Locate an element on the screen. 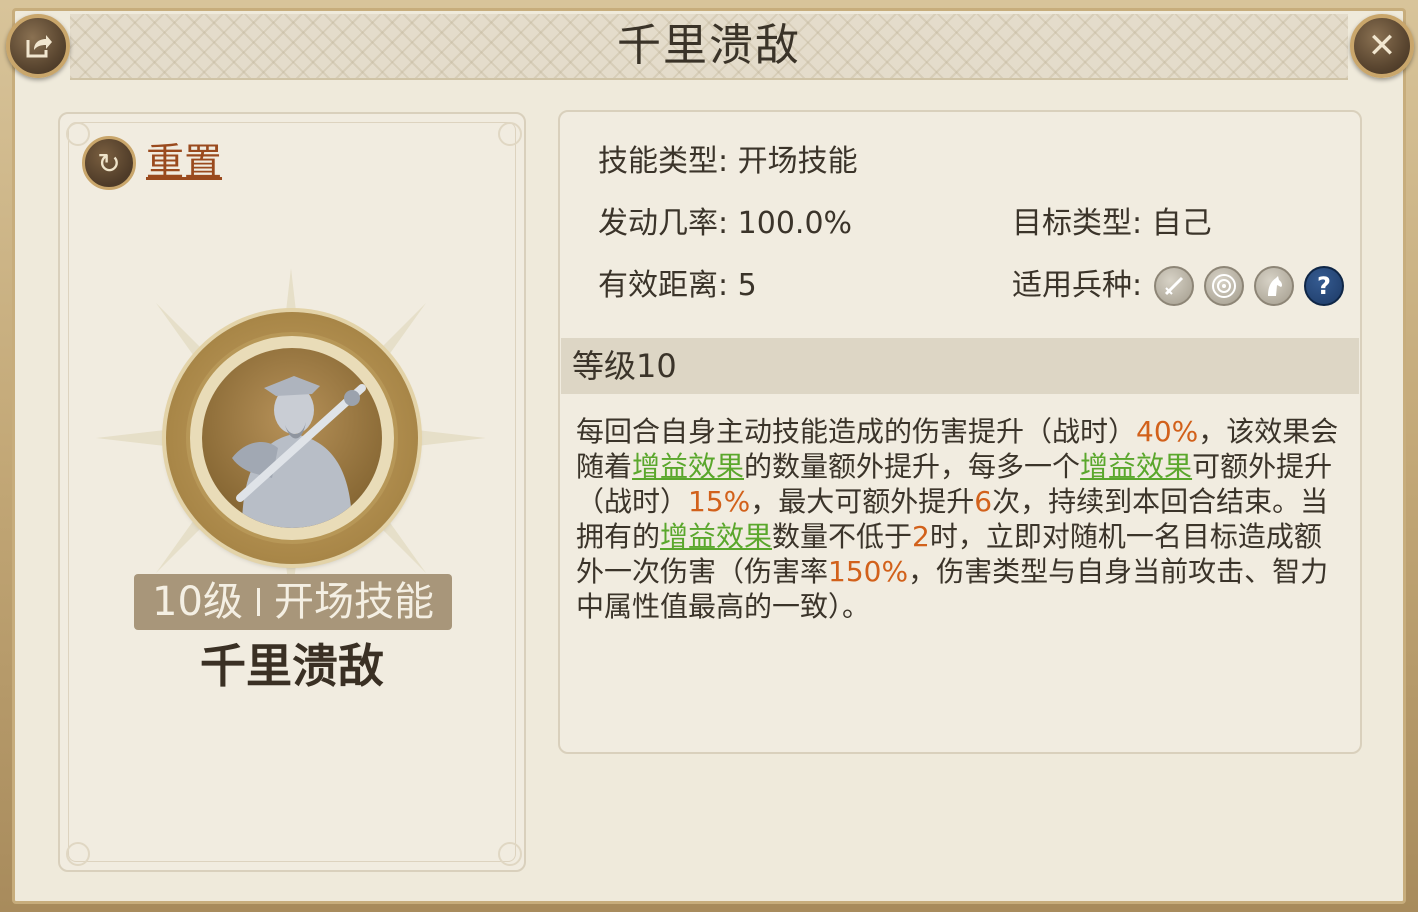  sword-icon is located at coordinates (1174, 286).